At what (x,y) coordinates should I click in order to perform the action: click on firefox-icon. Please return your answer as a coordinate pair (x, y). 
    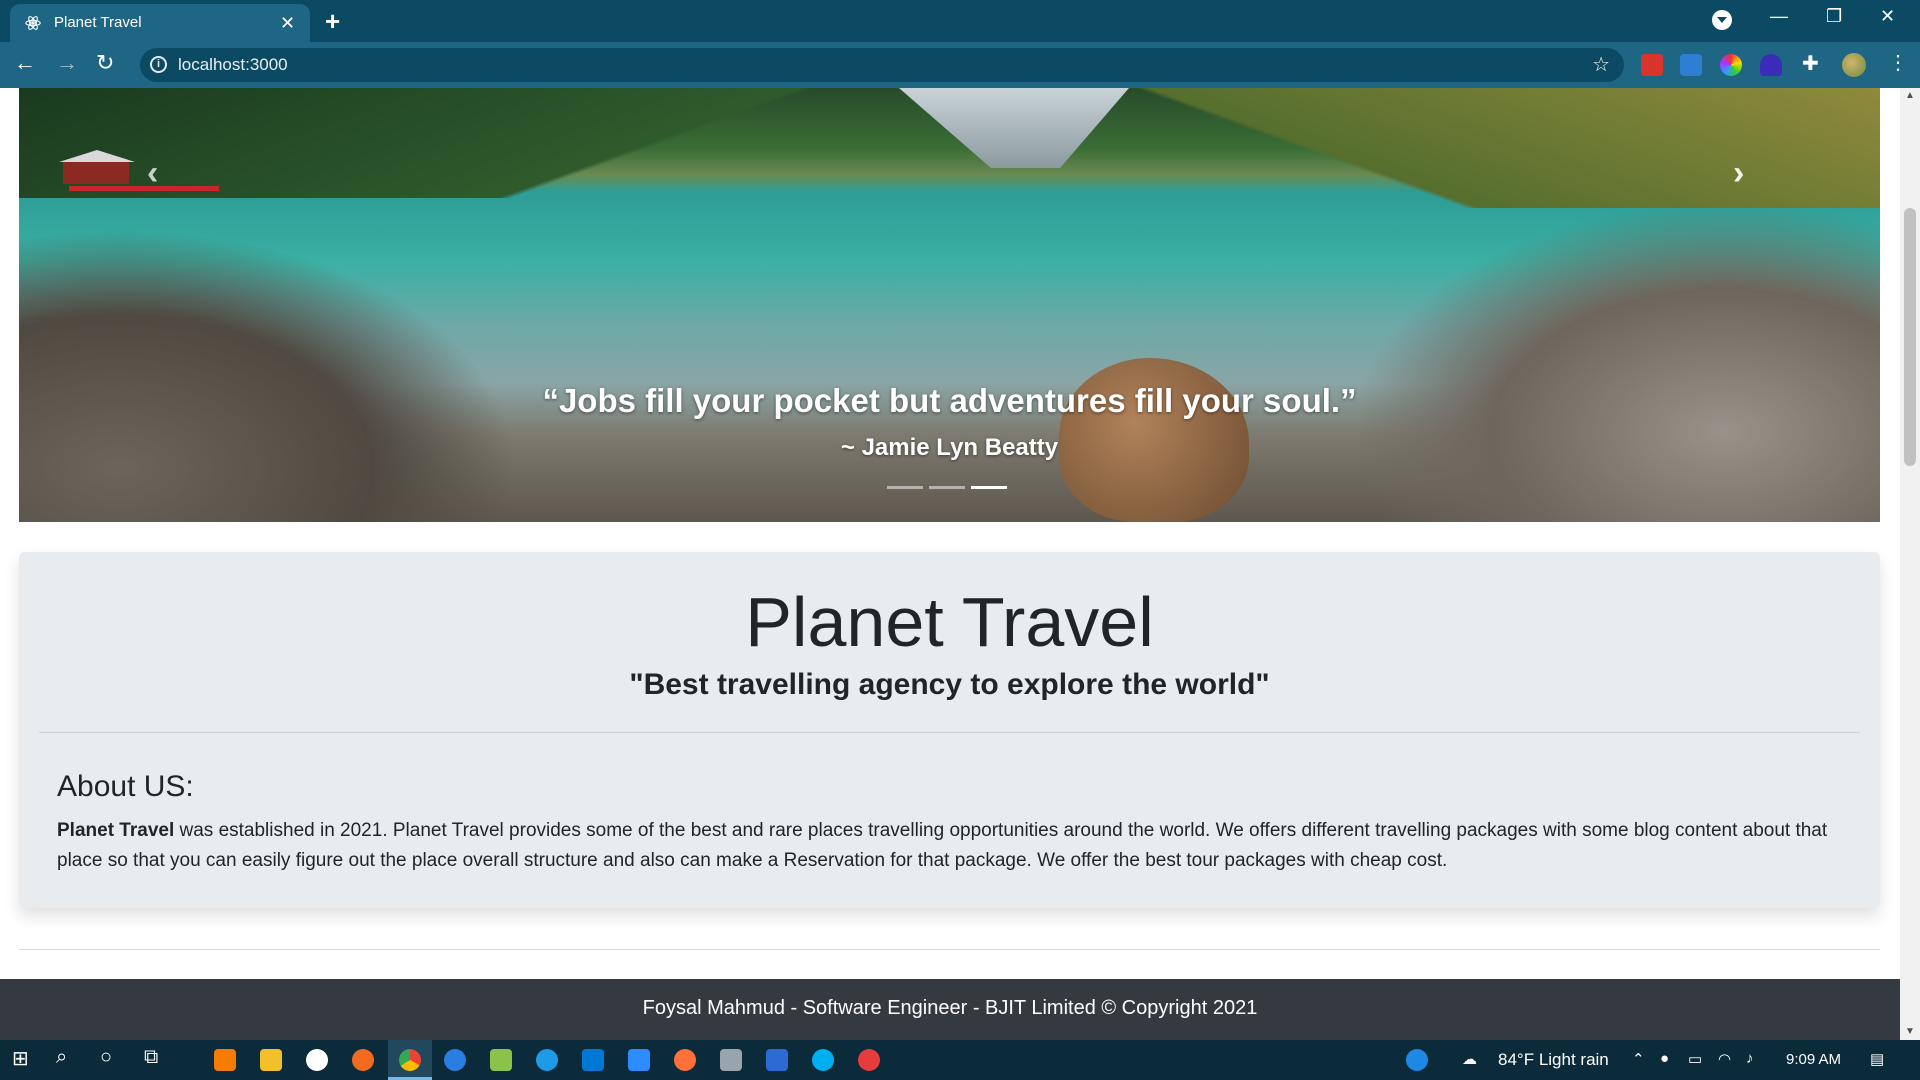
    Looking at the image, I should click on (685, 1060).